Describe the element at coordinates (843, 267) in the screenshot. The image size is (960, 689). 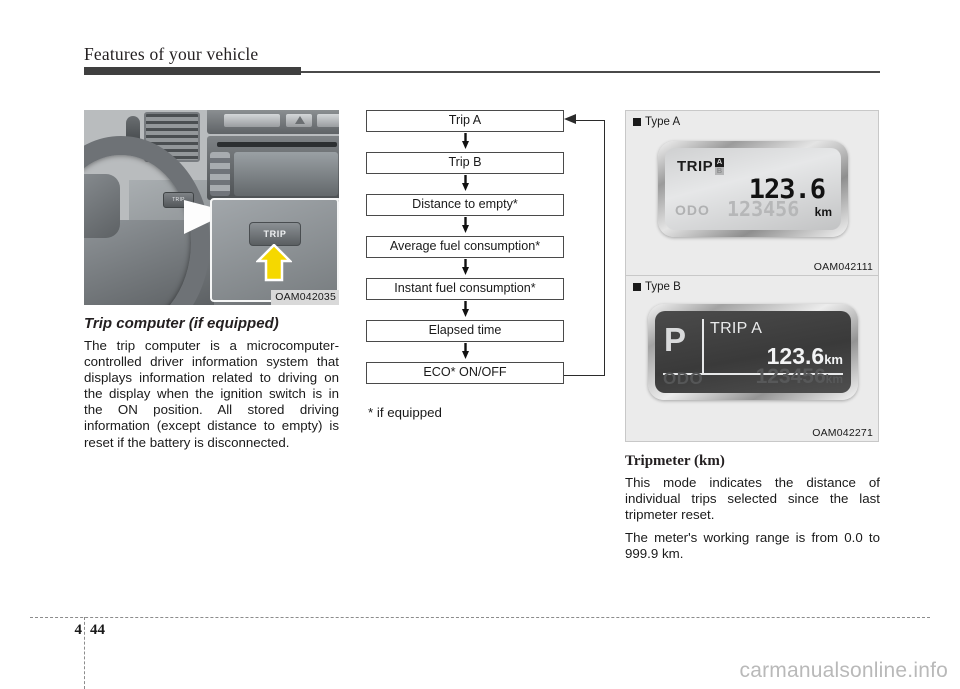
I see `type-a-caption: OAM042111` at that location.